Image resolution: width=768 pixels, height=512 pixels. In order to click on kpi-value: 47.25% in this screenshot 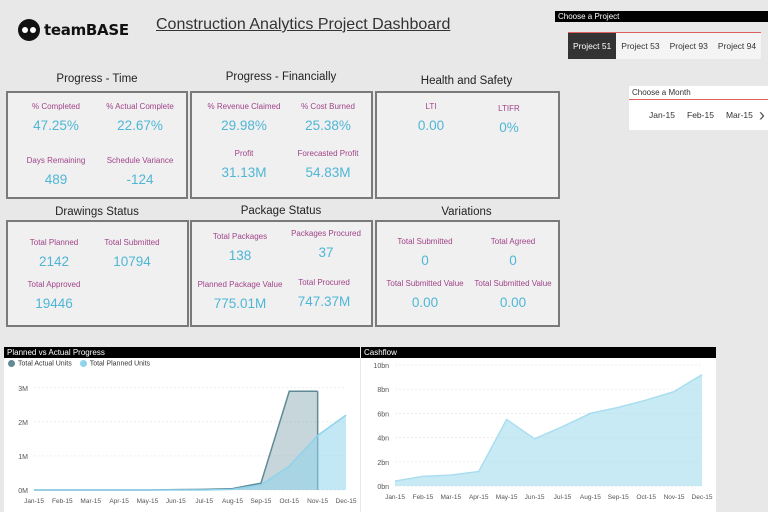, I will do `click(56, 125)`.